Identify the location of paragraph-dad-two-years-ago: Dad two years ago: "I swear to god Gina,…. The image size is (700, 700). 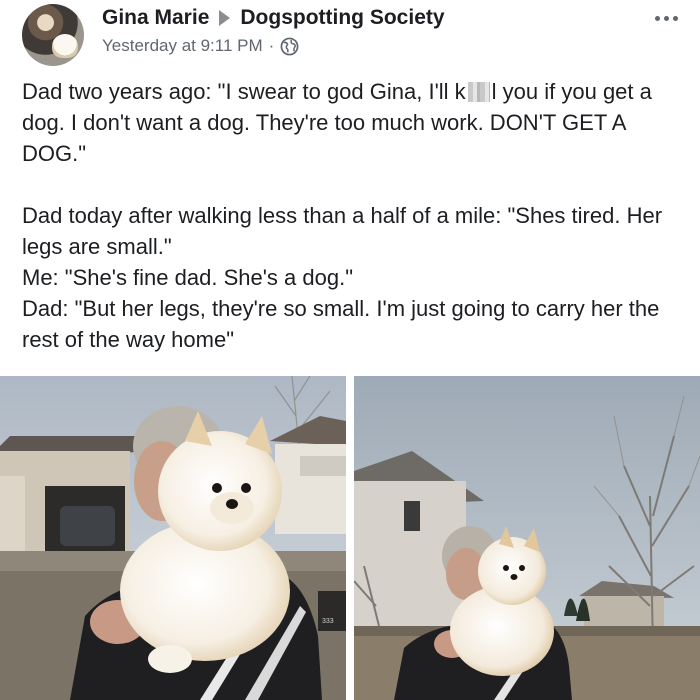
(337, 122).